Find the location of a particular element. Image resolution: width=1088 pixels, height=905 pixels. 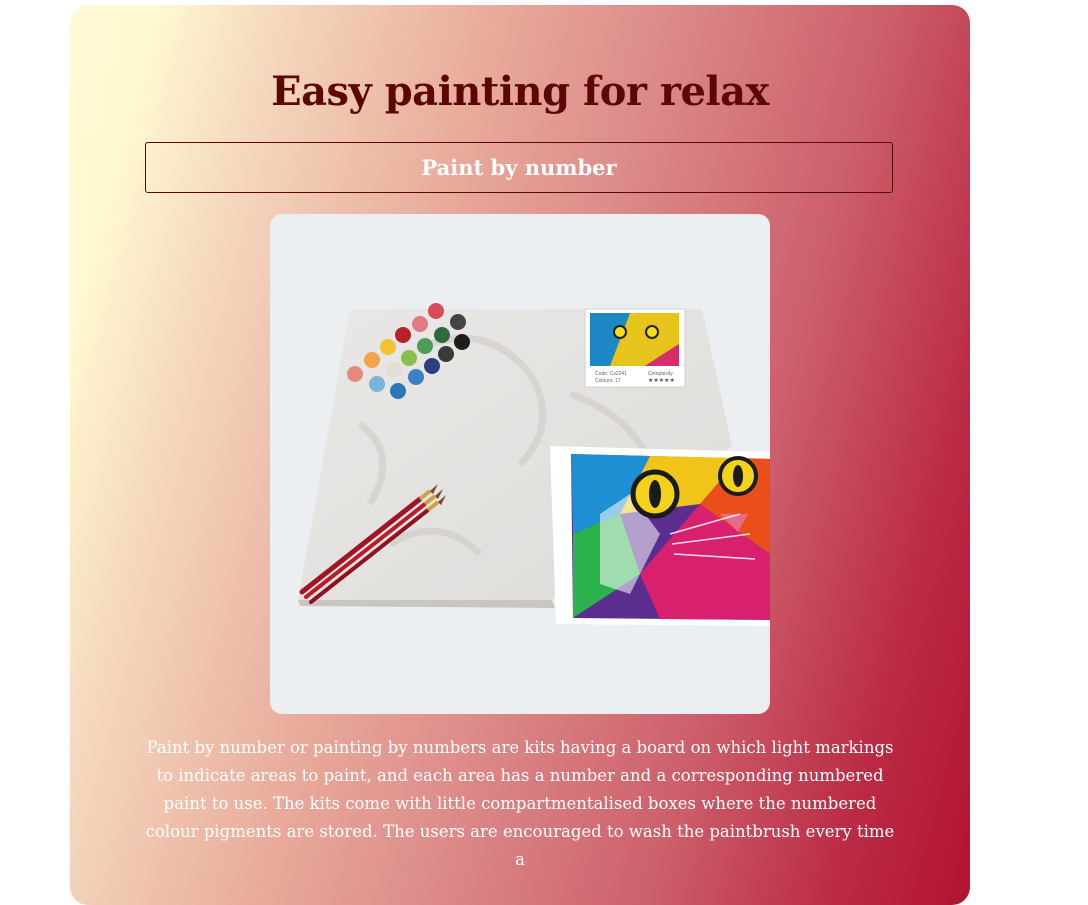

cat-print is located at coordinates (660, 536).